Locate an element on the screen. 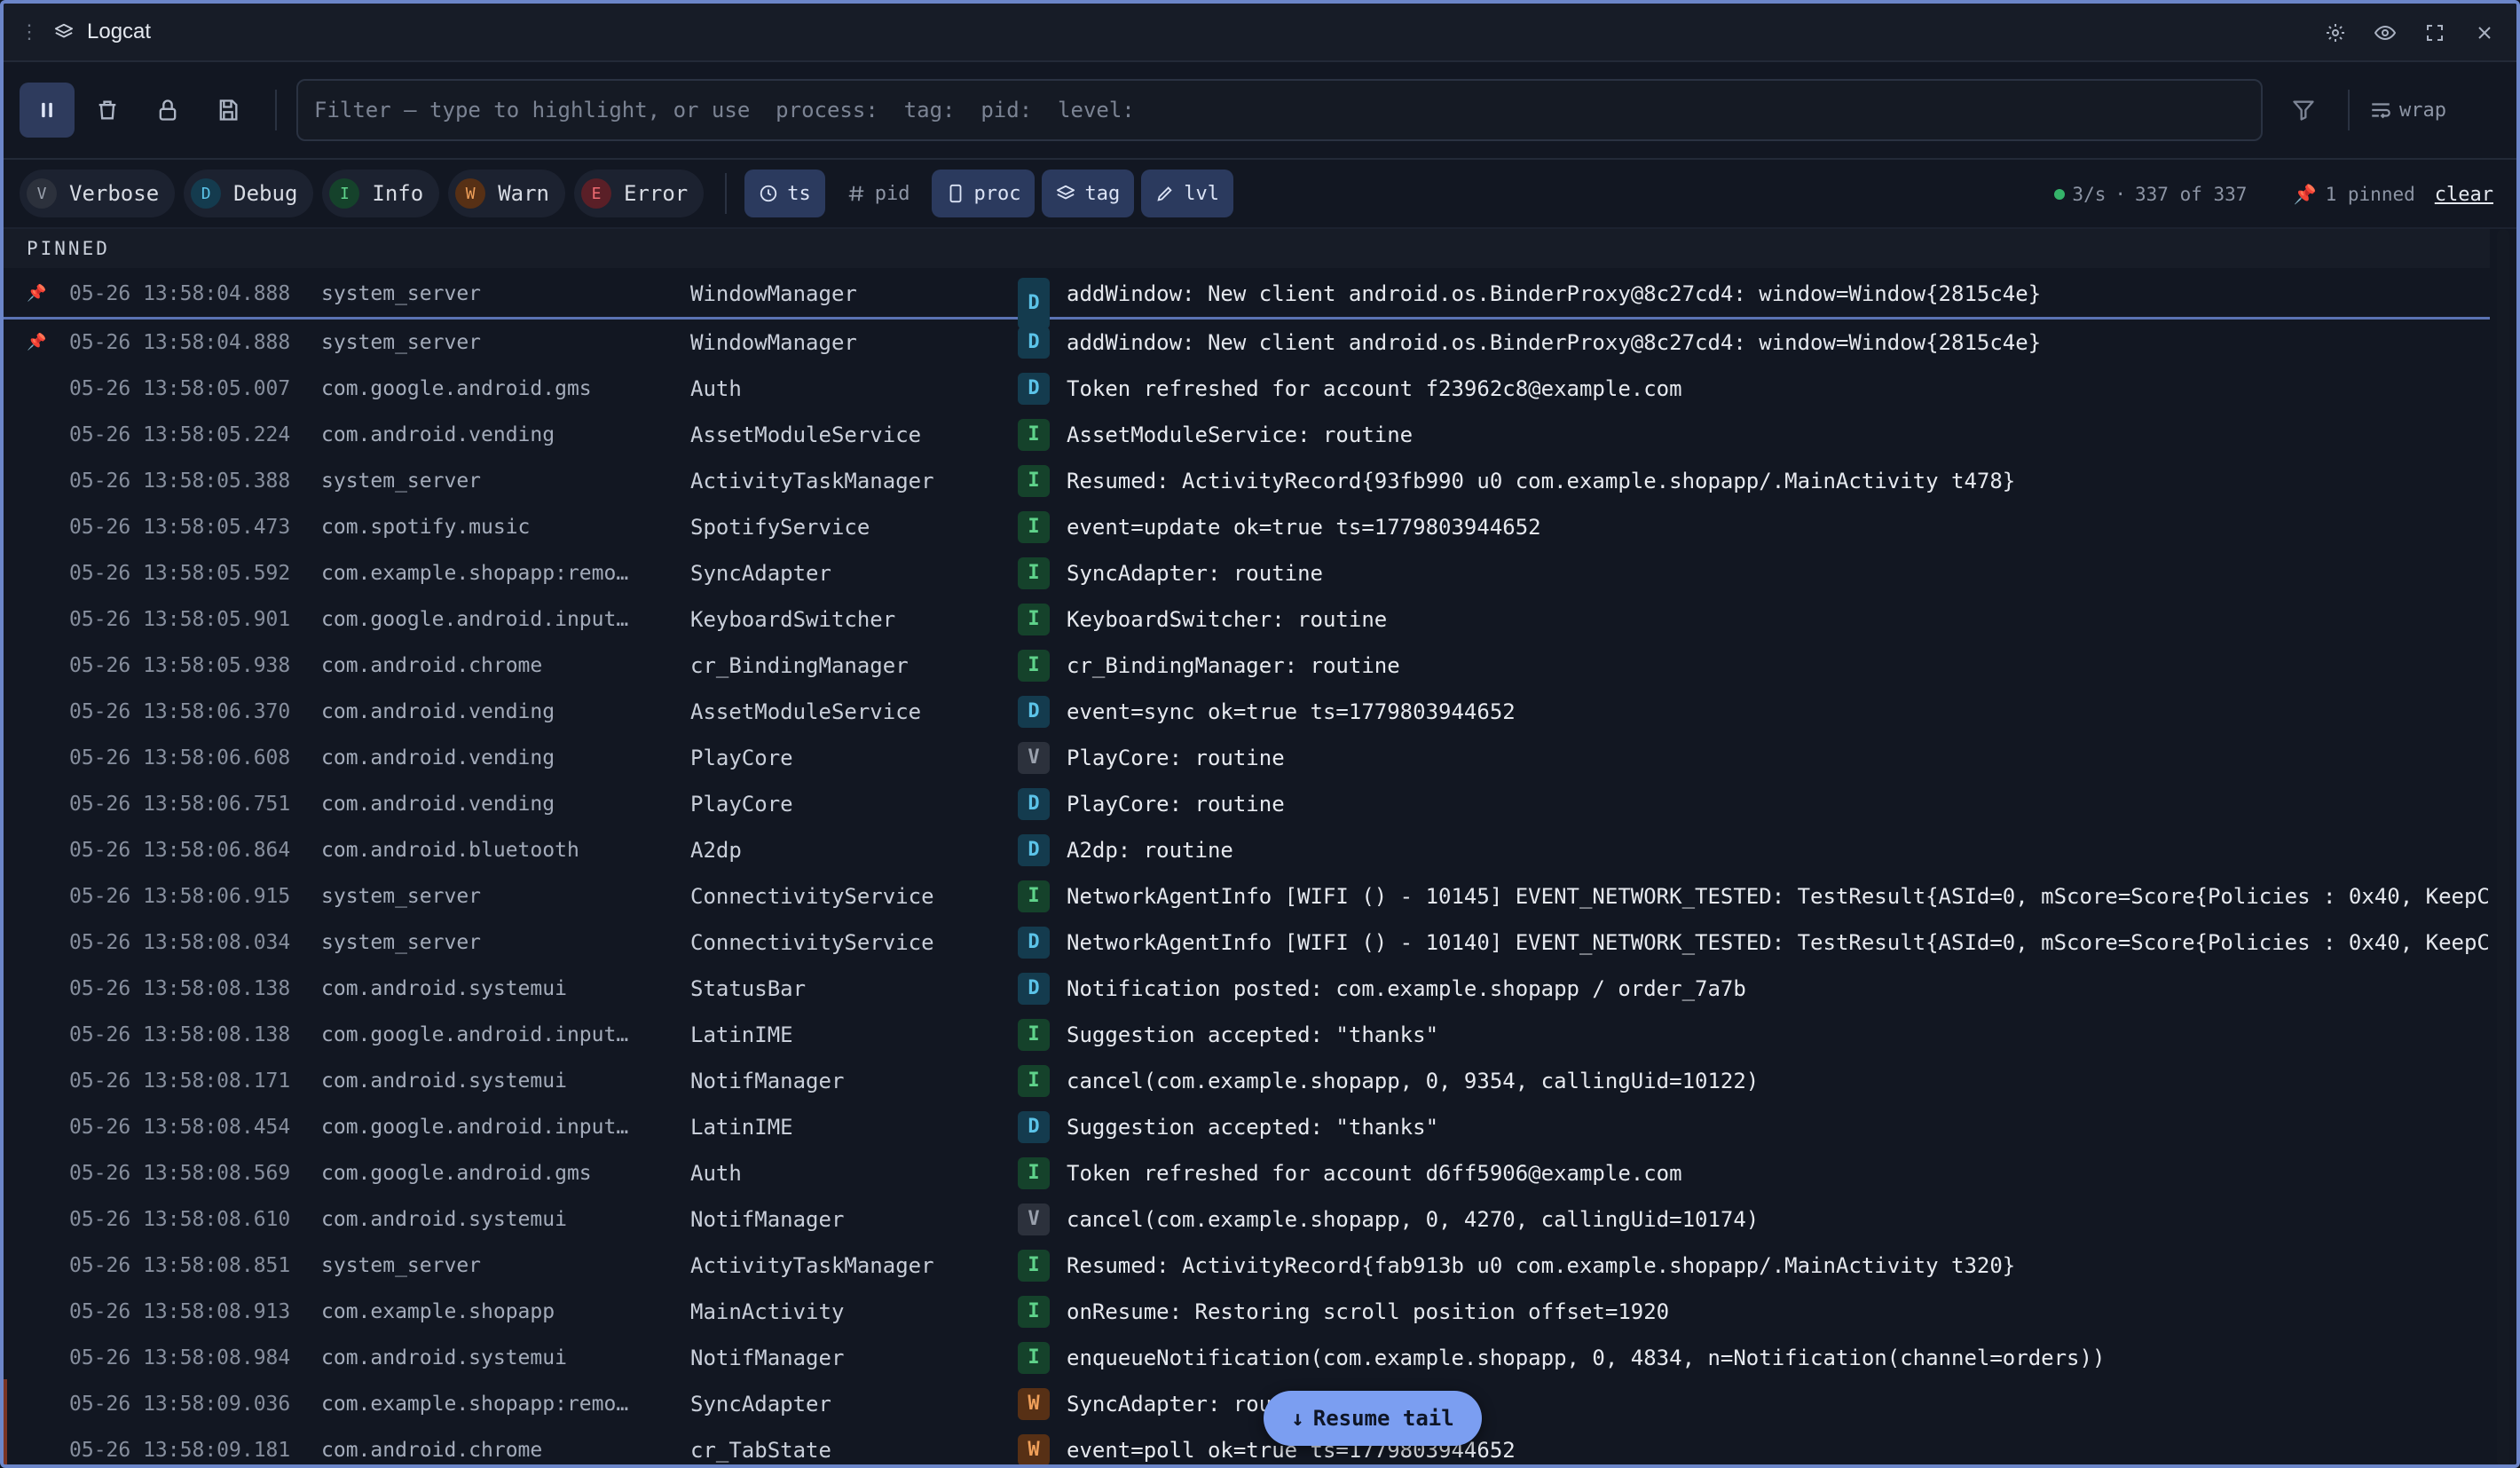 Image resolution: width=2520 pixels, height=1468 pixels. scrollbar is located at coordinates (2503, 846).